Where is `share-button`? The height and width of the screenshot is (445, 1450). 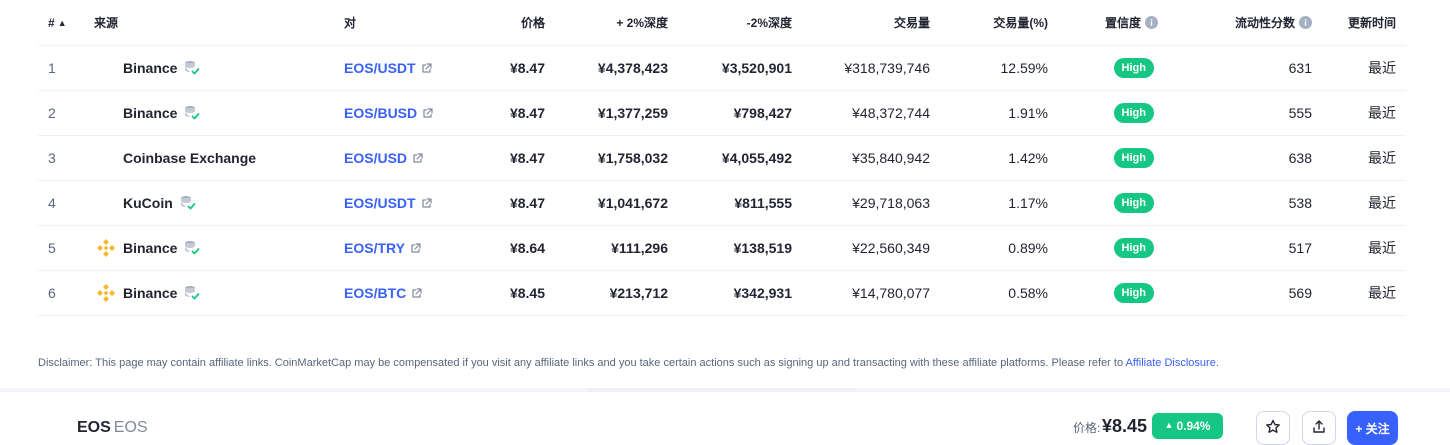 share-button is located at coordinates (1319, 428).